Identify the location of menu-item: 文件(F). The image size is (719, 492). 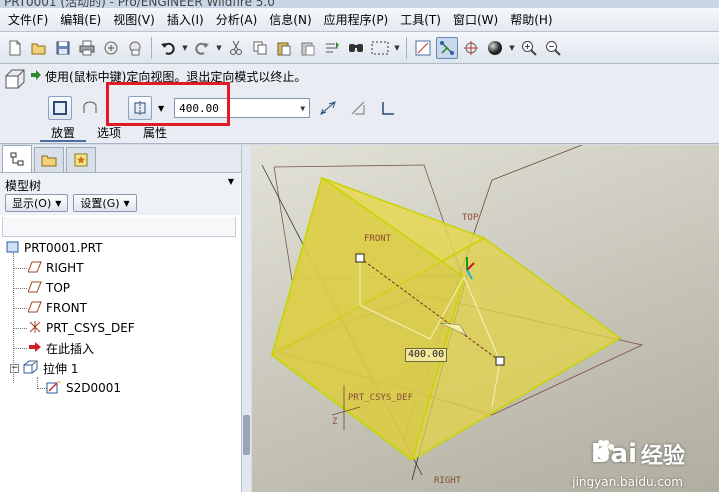
(28, 20).